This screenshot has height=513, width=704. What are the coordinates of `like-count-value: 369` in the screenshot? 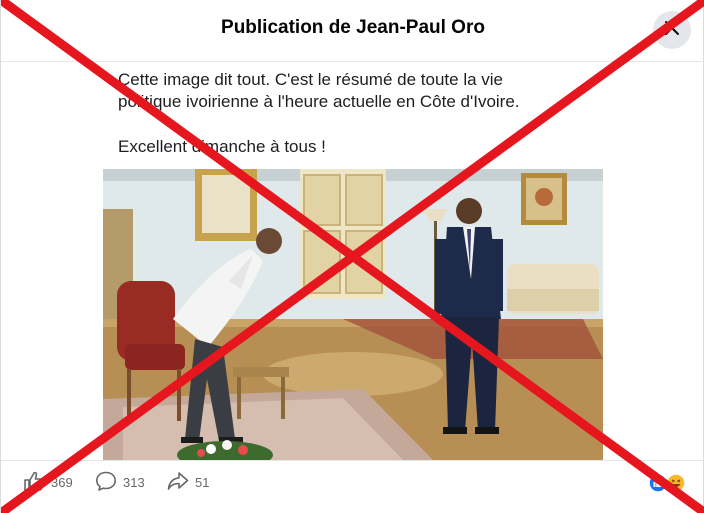 It's located at (62, 482).